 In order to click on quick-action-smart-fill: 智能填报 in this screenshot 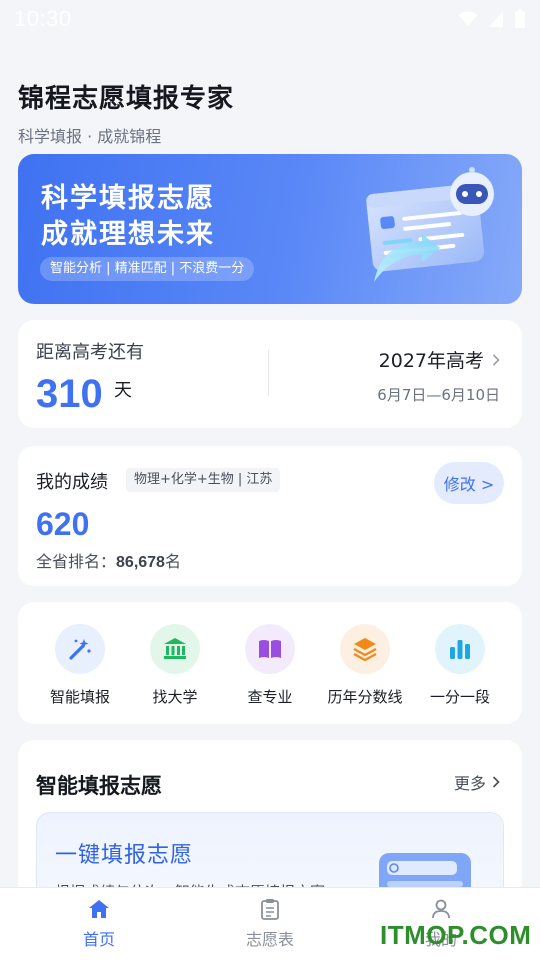, I will do `click(80, 665)`.